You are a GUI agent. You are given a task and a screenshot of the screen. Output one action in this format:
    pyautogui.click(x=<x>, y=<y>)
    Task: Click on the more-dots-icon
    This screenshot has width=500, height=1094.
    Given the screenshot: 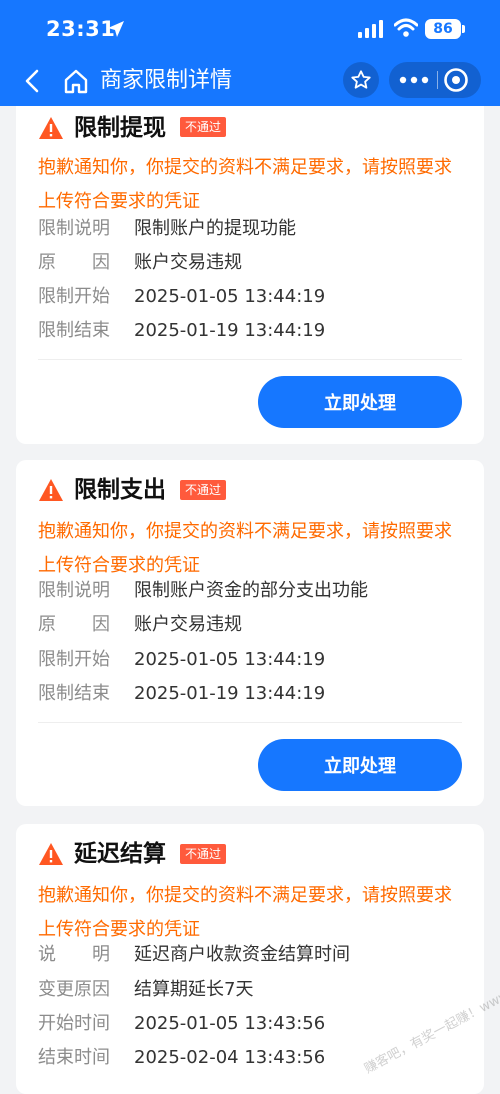 What is the action you would take?
    pyautogui.click(x=414, y=80)
    